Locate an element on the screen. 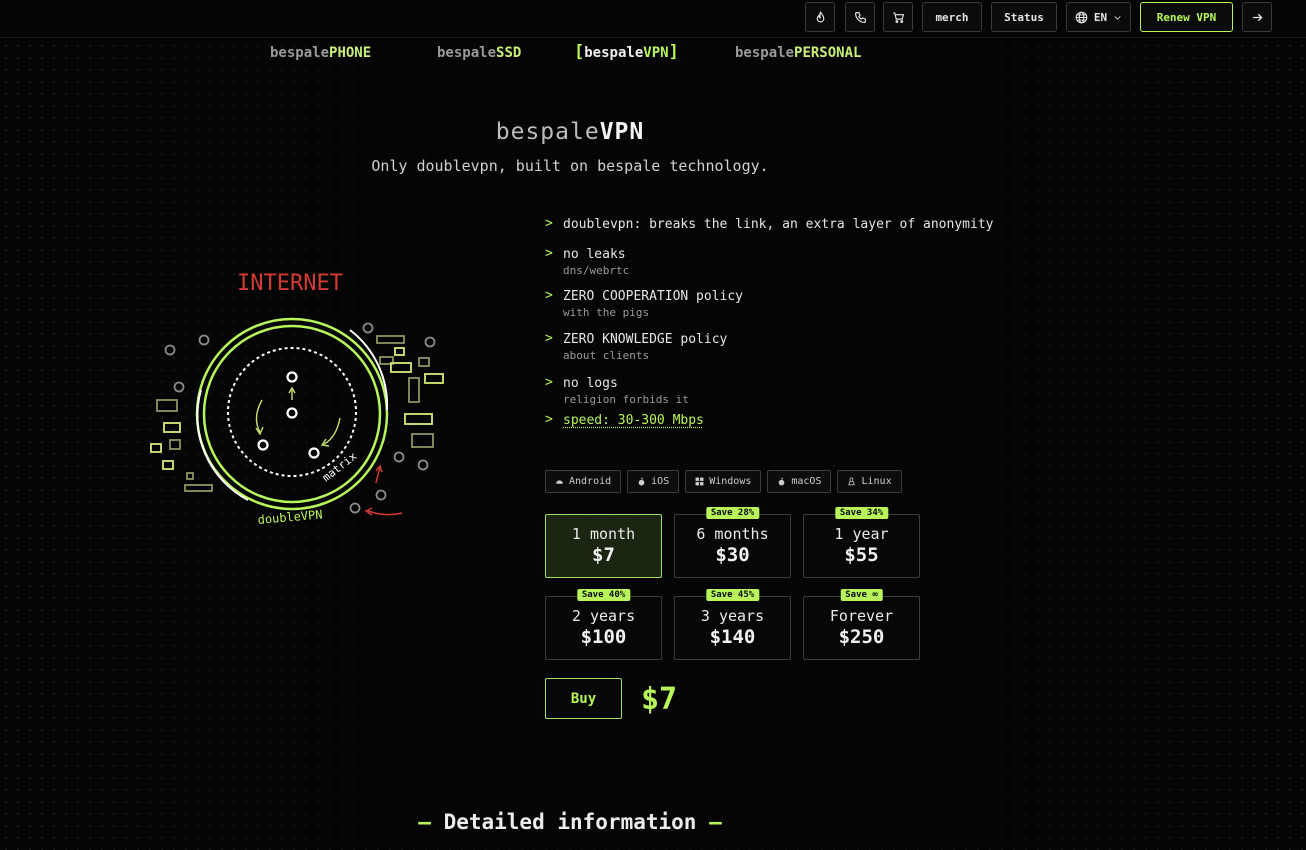 The image size is (1306, 850). detailed-information-heading: – Detailed information – is located at coordinates (570, 822).